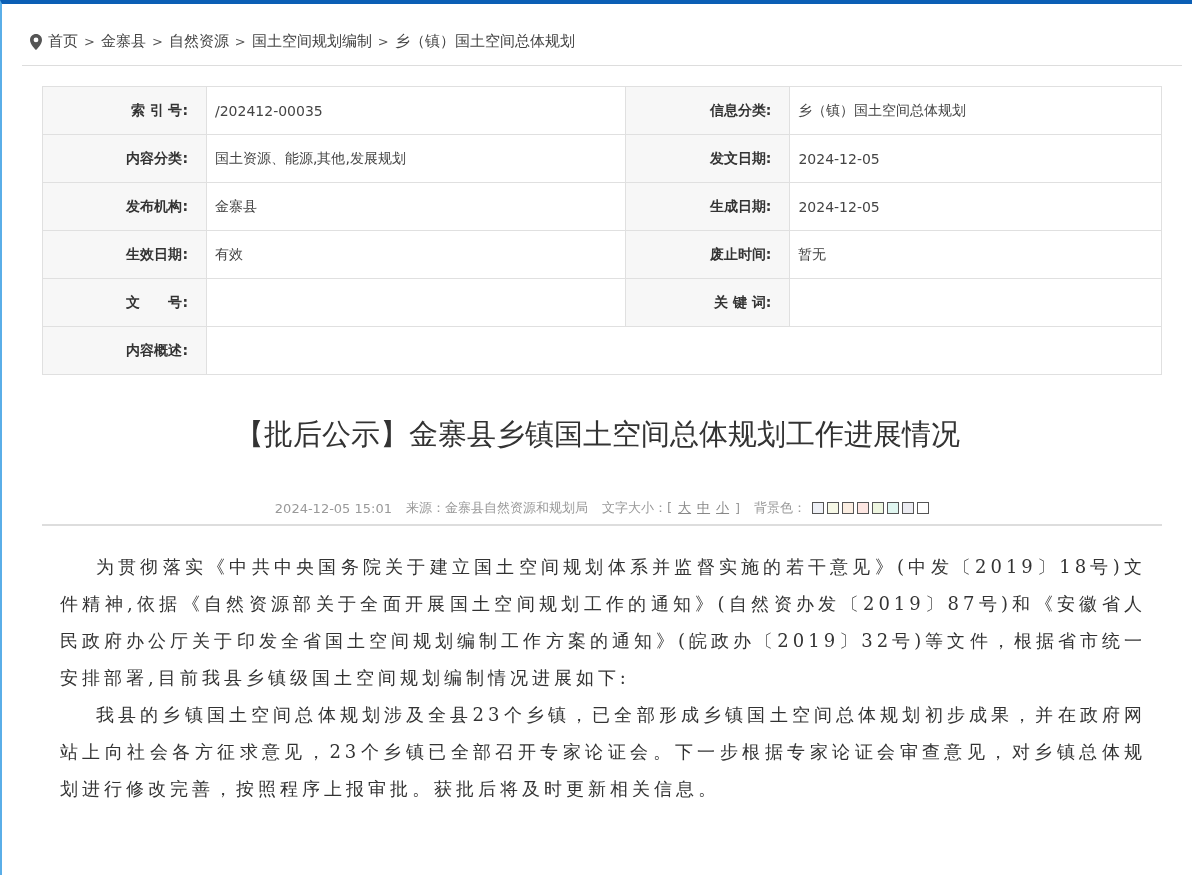 The image size is (1192, 875). Describe the element at coordinates (975, 110) in the screenshot. I see `field-value: 乡（镇）国土空间总体规划` at that location.